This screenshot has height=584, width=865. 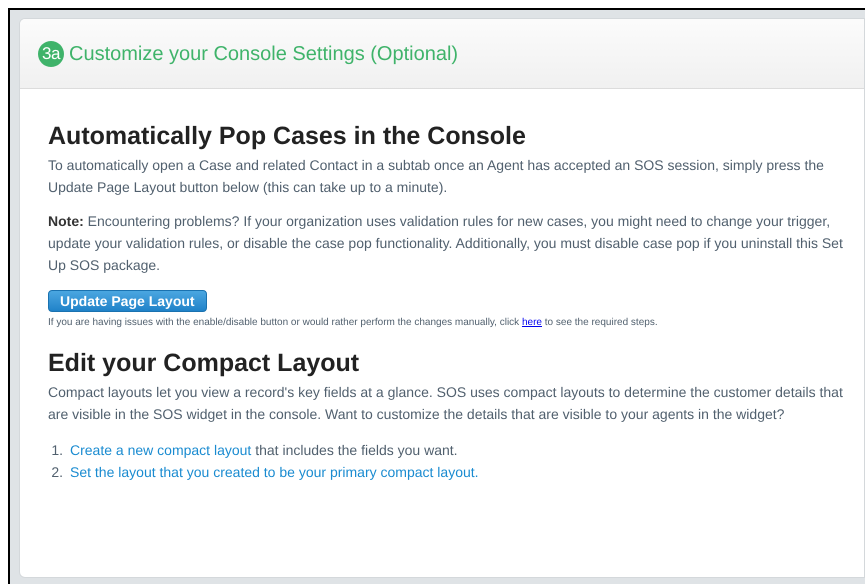 What do you see at coordinates (287, 136) in the screenshot?
I see `section-heading: Automatically Pop Cases in the Console` at bounding box center [287, 136].